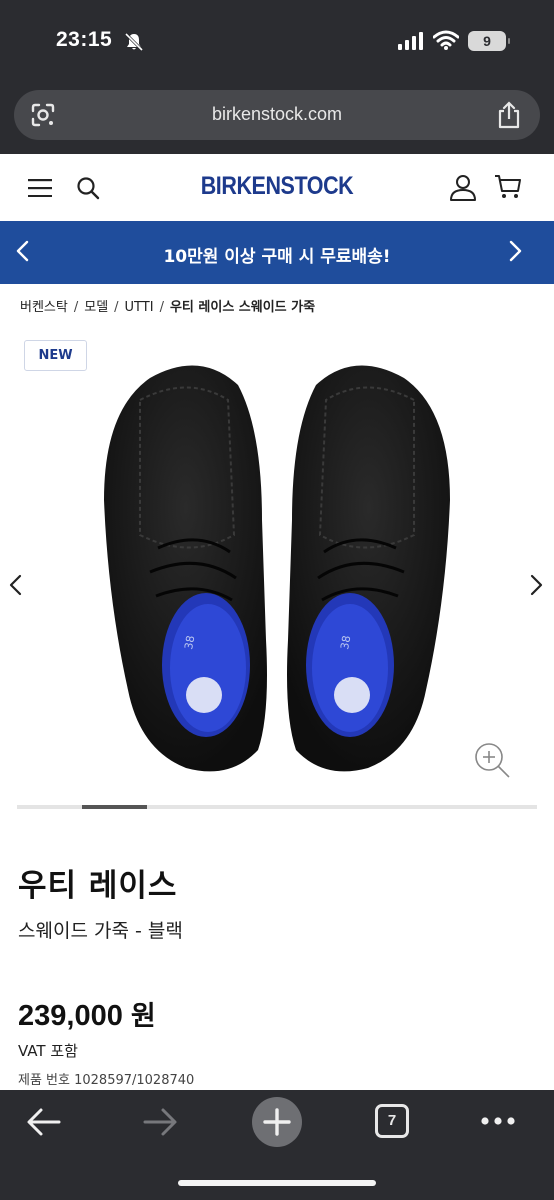  What do you see at coordinates (134, 42) in the screenshot?
I see `bell-slash-icon` at bounding box center [134, 42].